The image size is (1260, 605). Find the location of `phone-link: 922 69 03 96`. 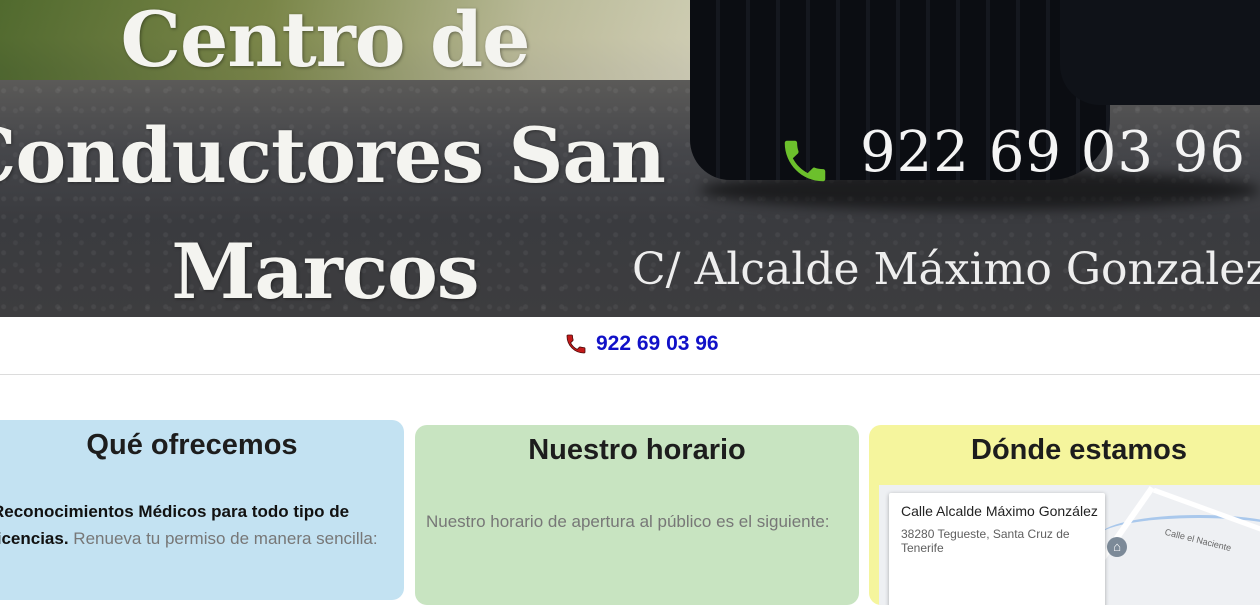

phone-link: 922 69 03 96 is located at coordinates (657, 344).